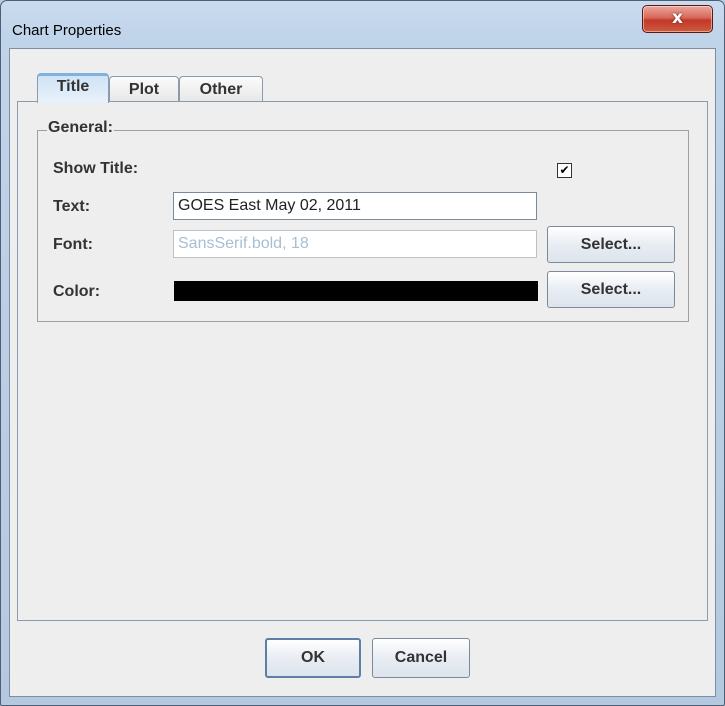 This screenshot has width=725, height=706. I want to click on show-title-checkbox: ✔, so click(564, 170).